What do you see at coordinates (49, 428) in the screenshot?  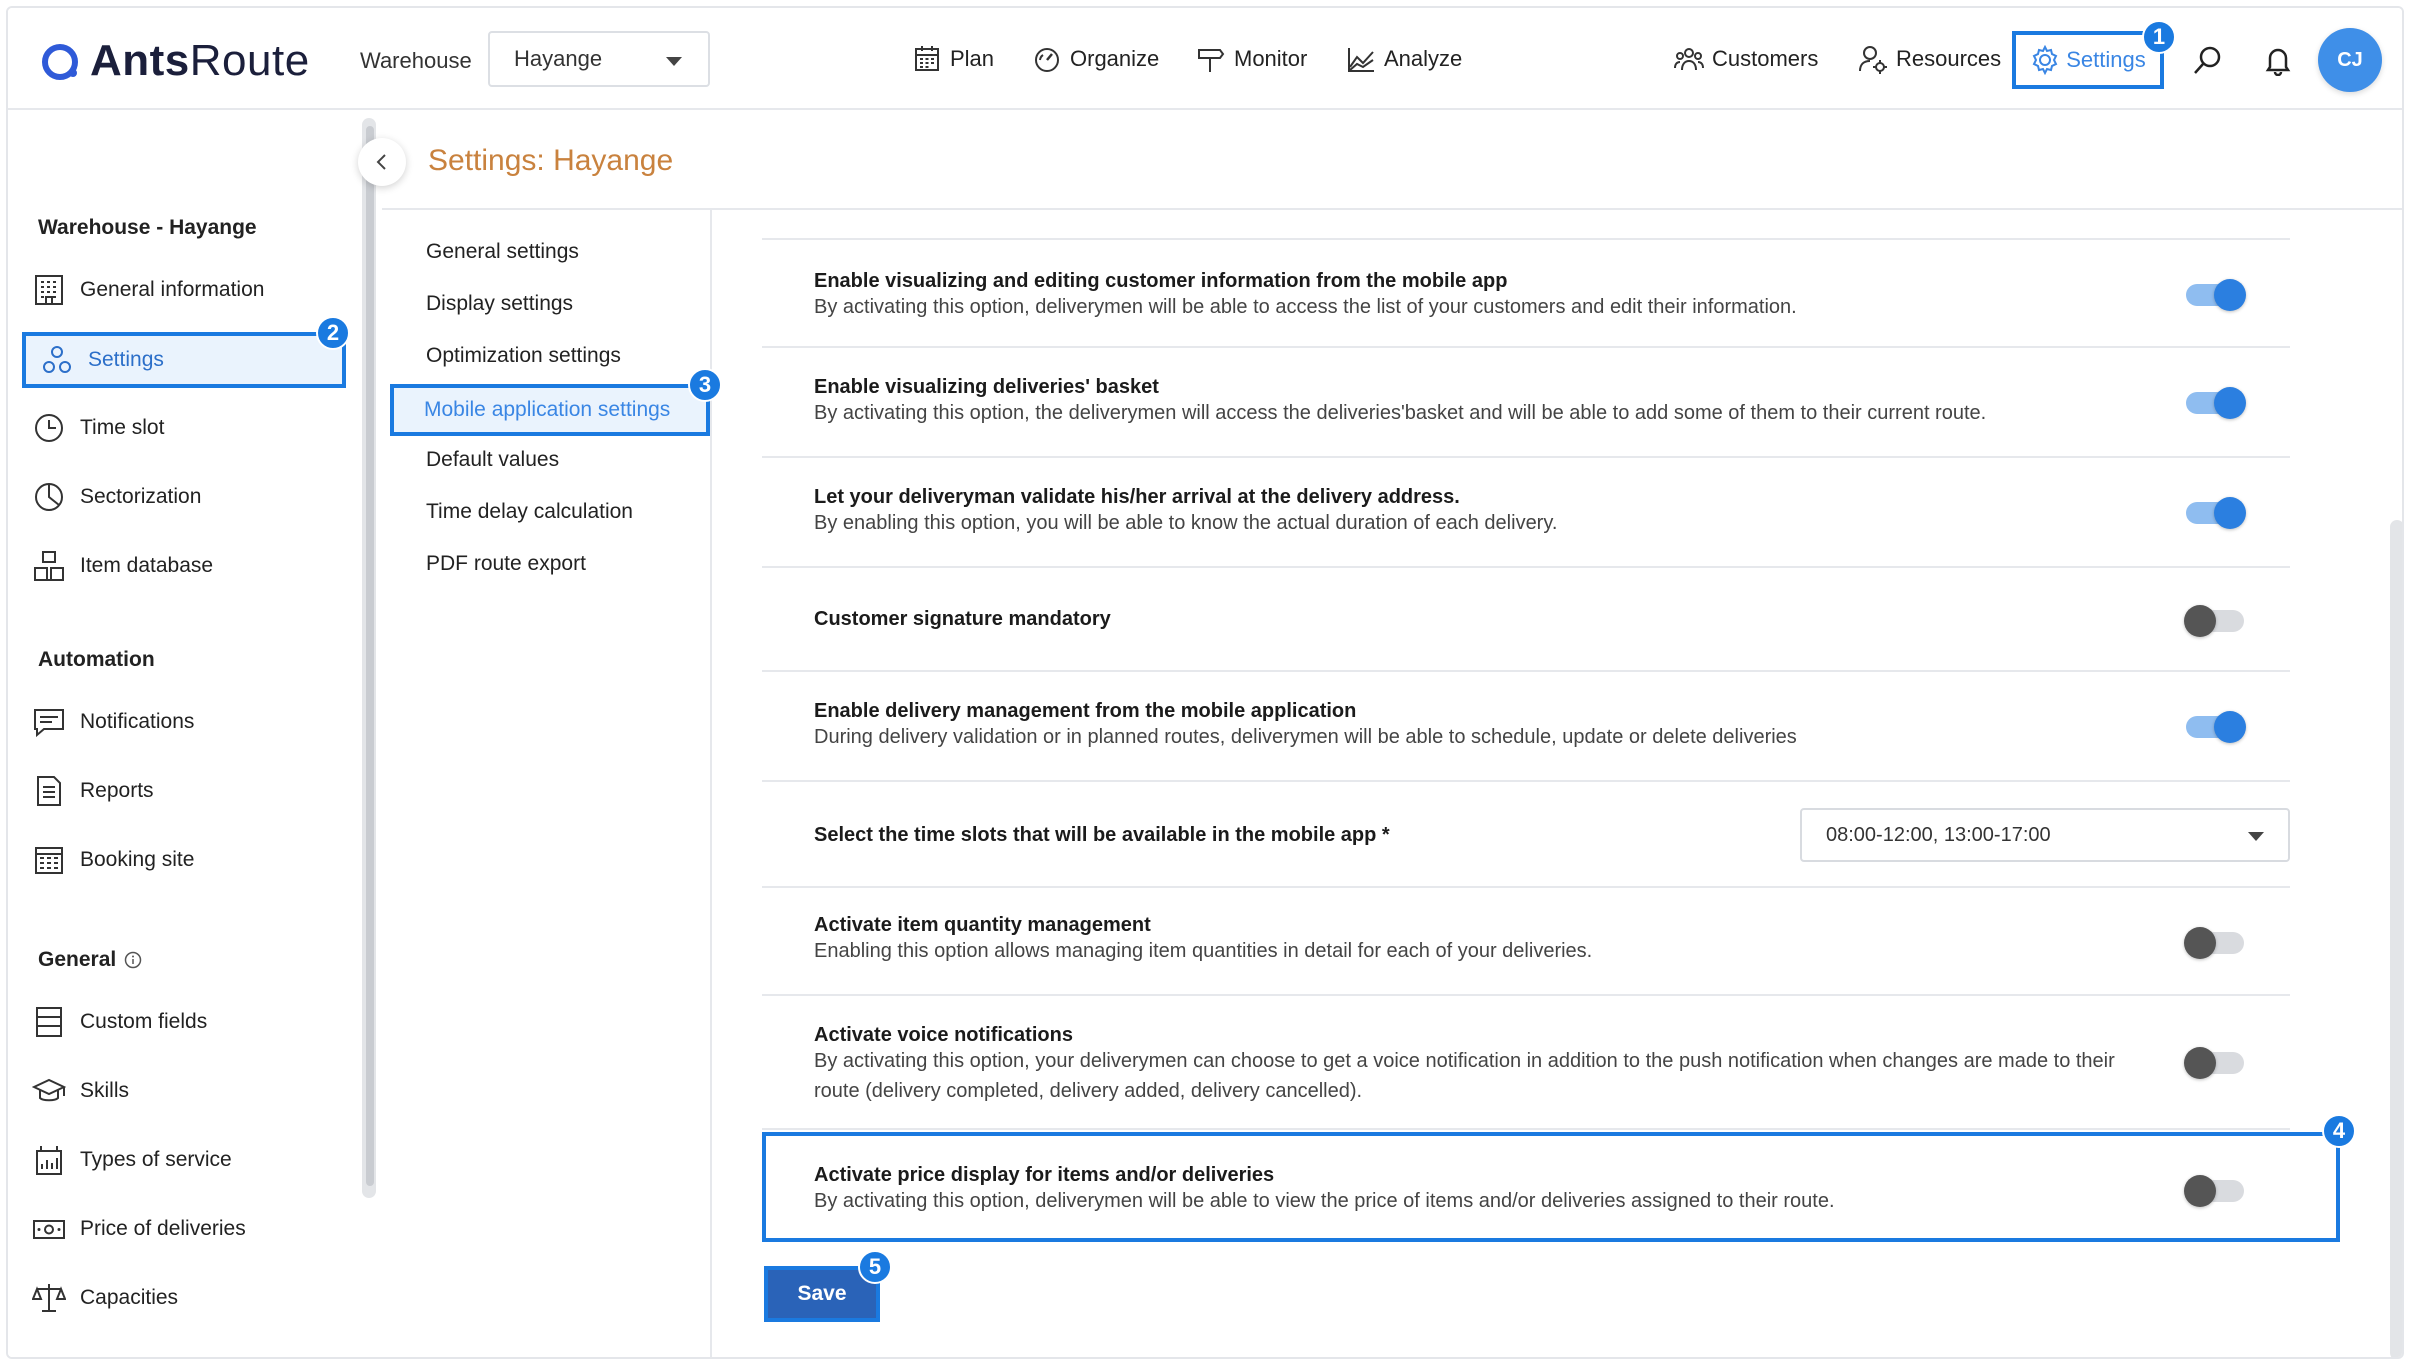 I see `clock-icon` at bounding box center [49, 428].